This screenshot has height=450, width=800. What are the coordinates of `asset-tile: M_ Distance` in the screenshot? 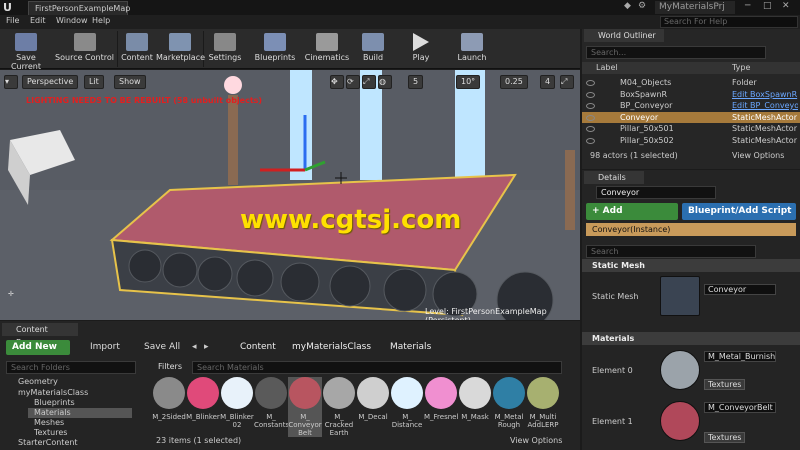 It's located at (407, 403).